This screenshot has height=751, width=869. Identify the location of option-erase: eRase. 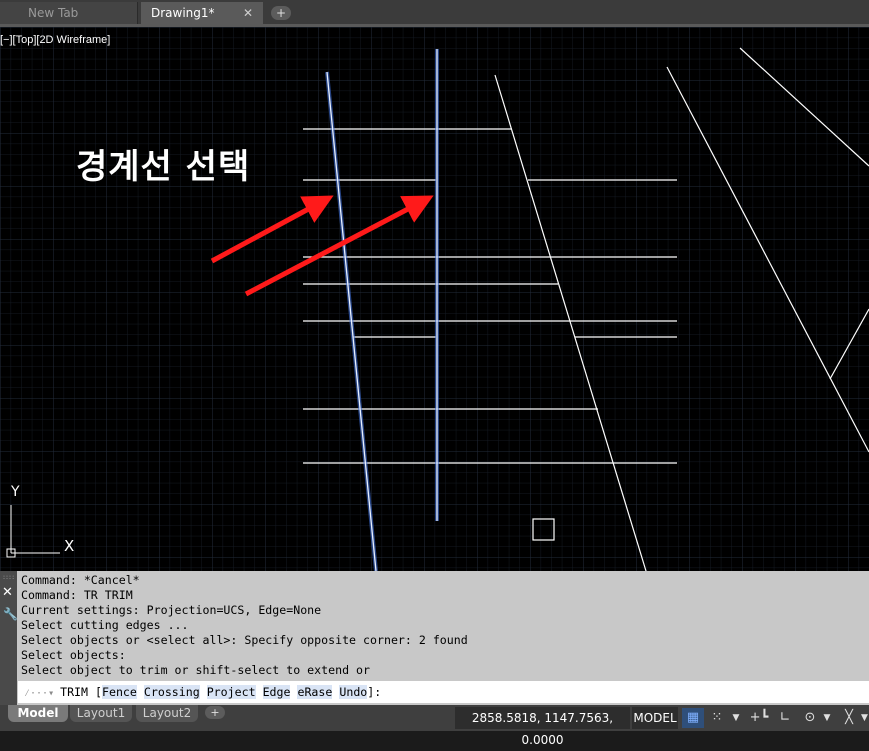
(315, 692).